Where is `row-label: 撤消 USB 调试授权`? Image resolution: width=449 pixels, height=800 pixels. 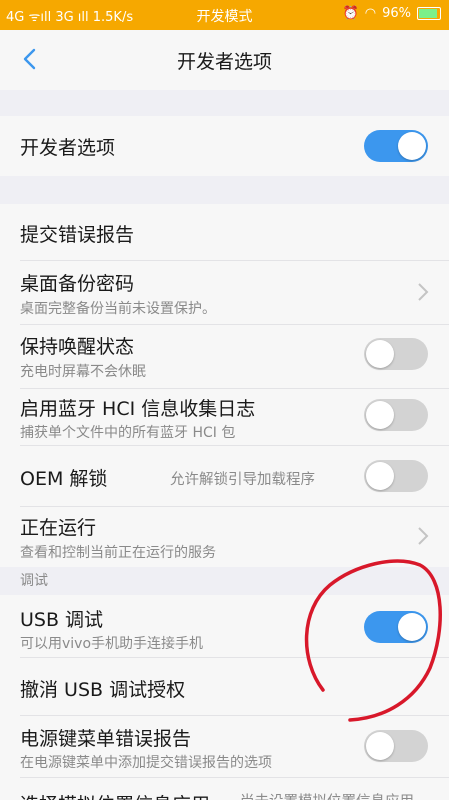
row-label: 撤消 USB 调试授权 is located at coordinates (103, 690).